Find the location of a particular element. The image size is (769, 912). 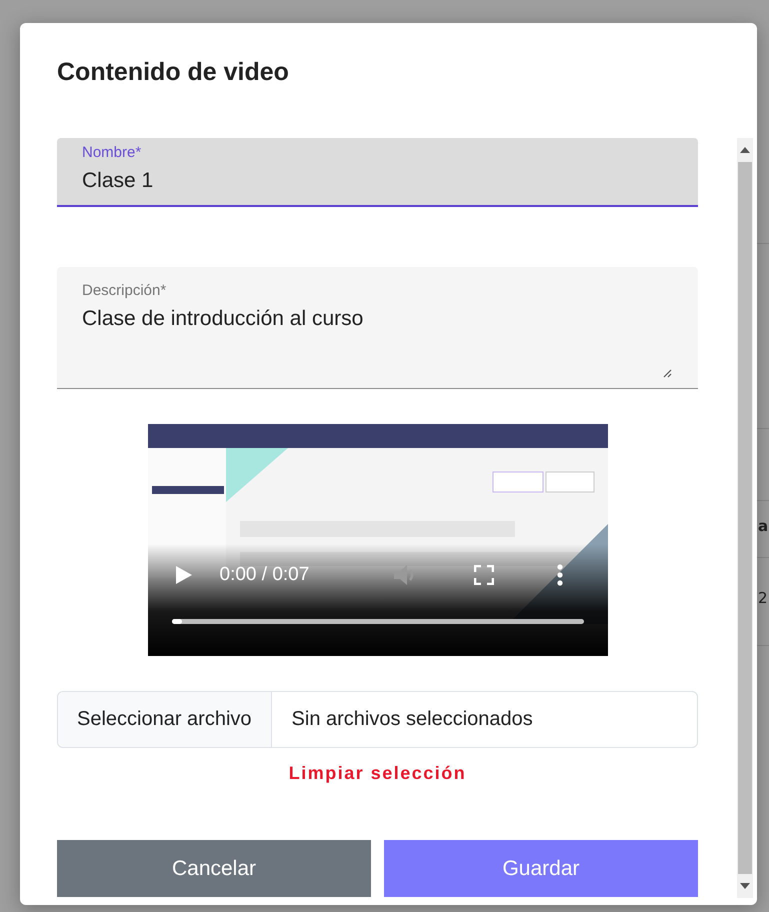

table-cell-text: a is located at coordinates (763, 526).